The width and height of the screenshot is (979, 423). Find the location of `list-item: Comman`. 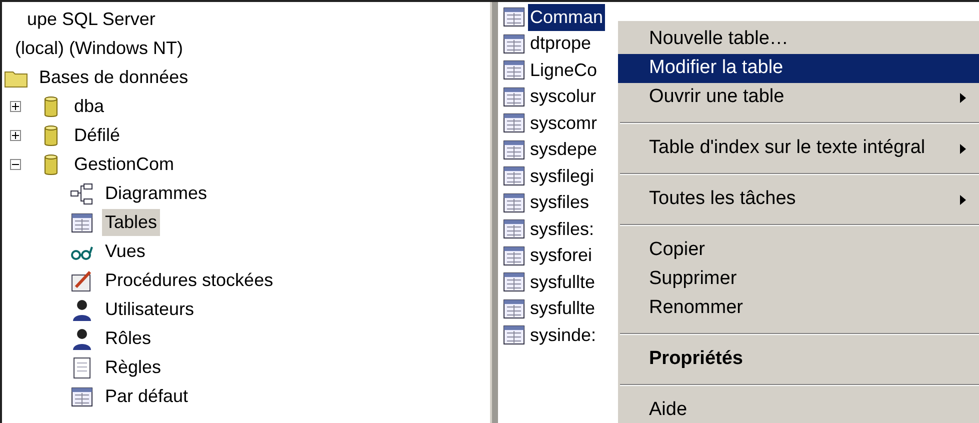

list-item: Comman is located at coordinates (567, 17).